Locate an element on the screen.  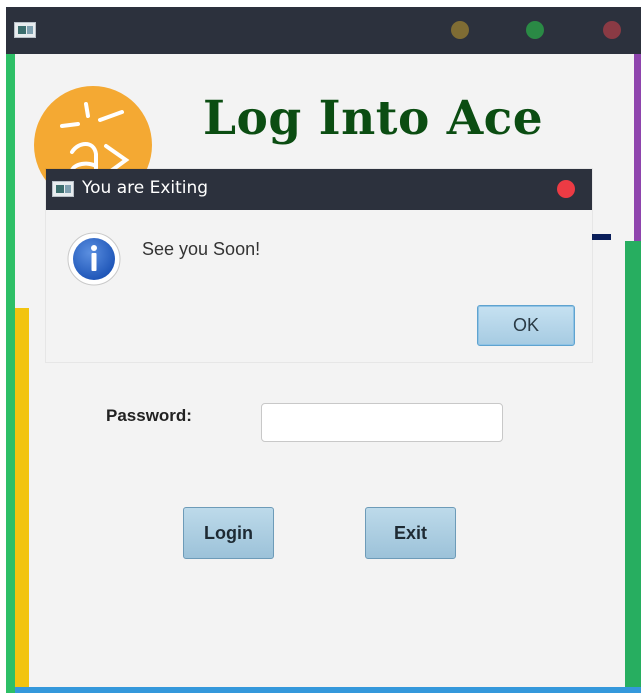
left-yellow-border is located at coordinates (22, 500).